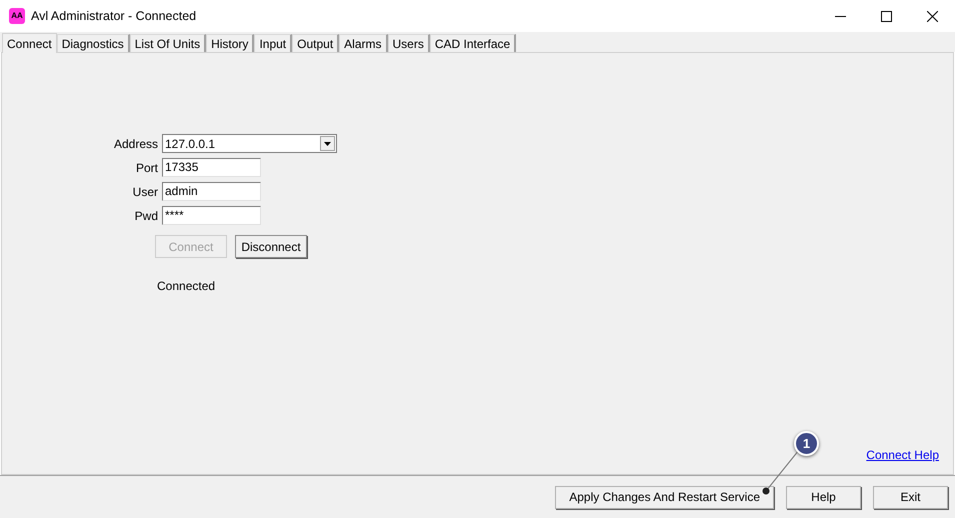  I want to click on window-title: Avl Administrator - Connected, so click(113, 16).